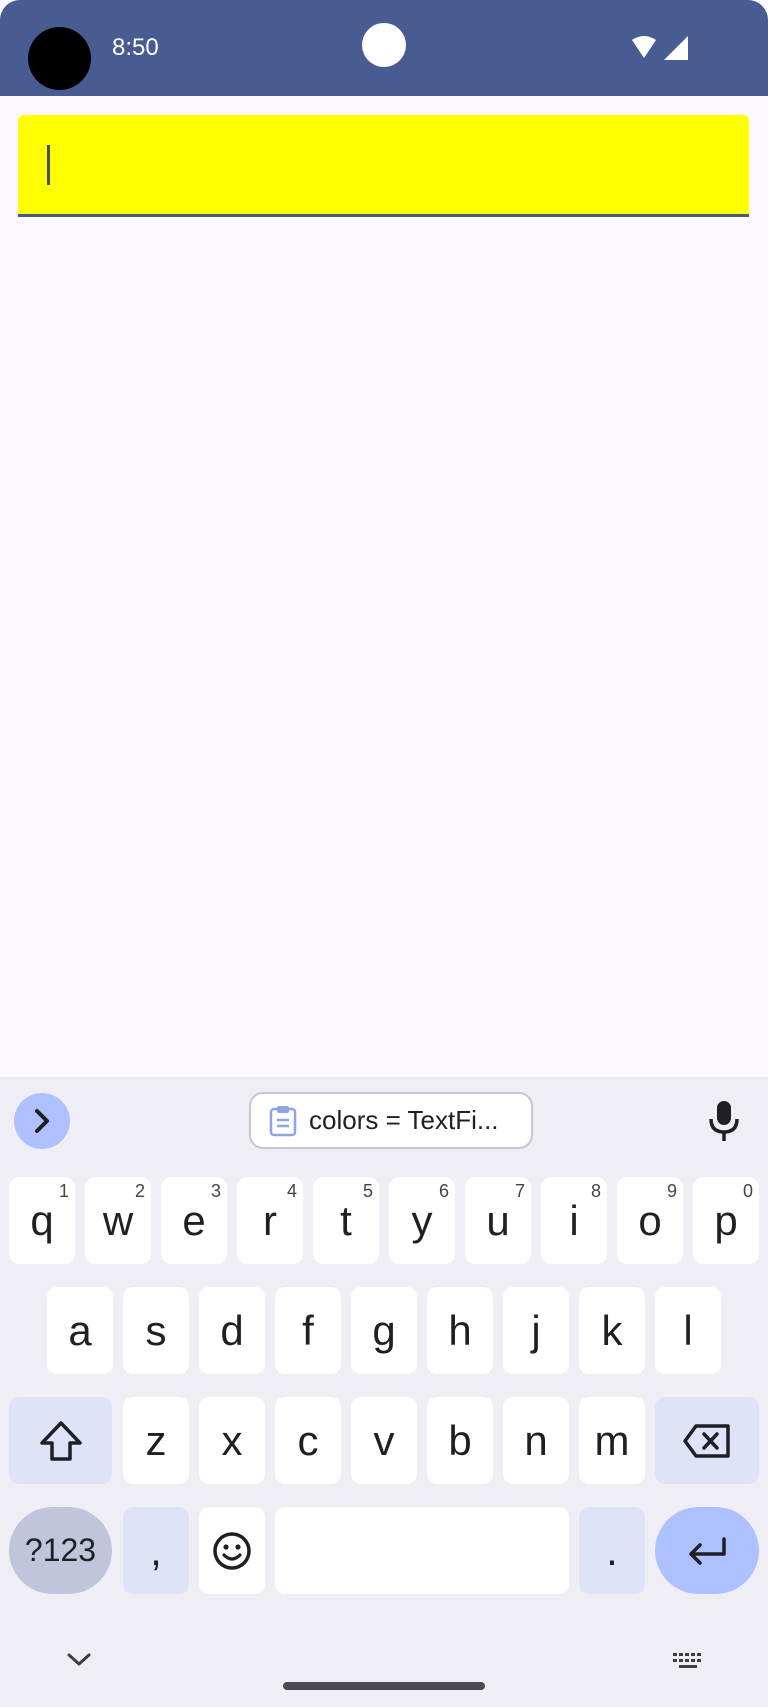  I want to click on text-cursor, so click(48, 165).